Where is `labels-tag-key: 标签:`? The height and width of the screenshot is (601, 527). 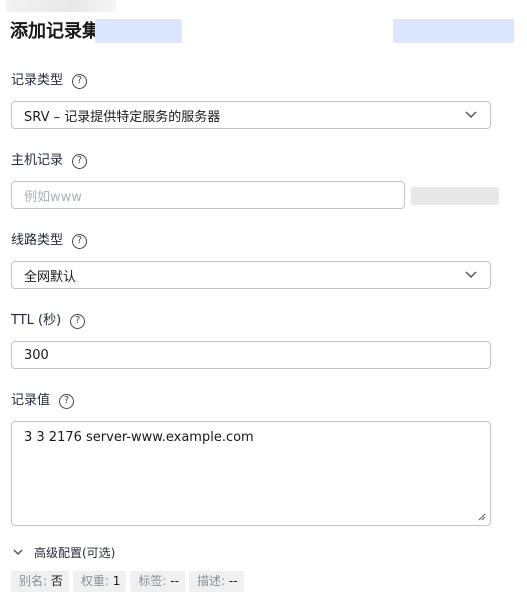 labels-tag-key: 标签: is located at coordinates (152, 581).